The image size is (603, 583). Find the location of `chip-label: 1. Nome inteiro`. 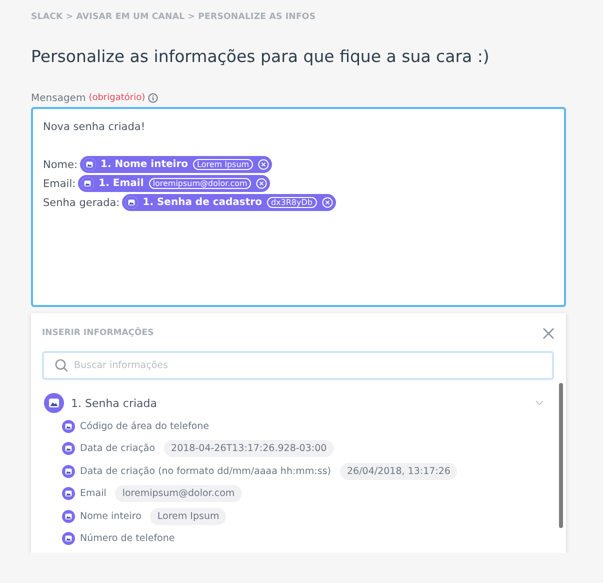

chip-label: 1. Nome inteiro is located at coordinates (144, 164).